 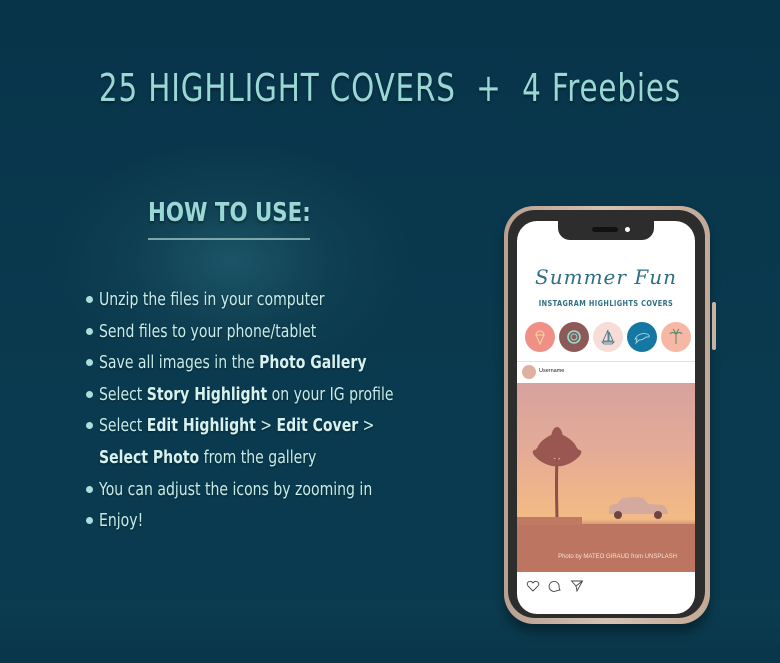 I want to click on instruction-text: Enjoy!, so click(x=121, y=521).